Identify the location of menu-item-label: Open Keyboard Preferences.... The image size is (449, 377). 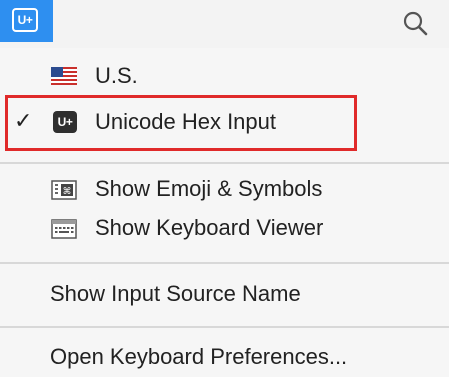
(199, 356).